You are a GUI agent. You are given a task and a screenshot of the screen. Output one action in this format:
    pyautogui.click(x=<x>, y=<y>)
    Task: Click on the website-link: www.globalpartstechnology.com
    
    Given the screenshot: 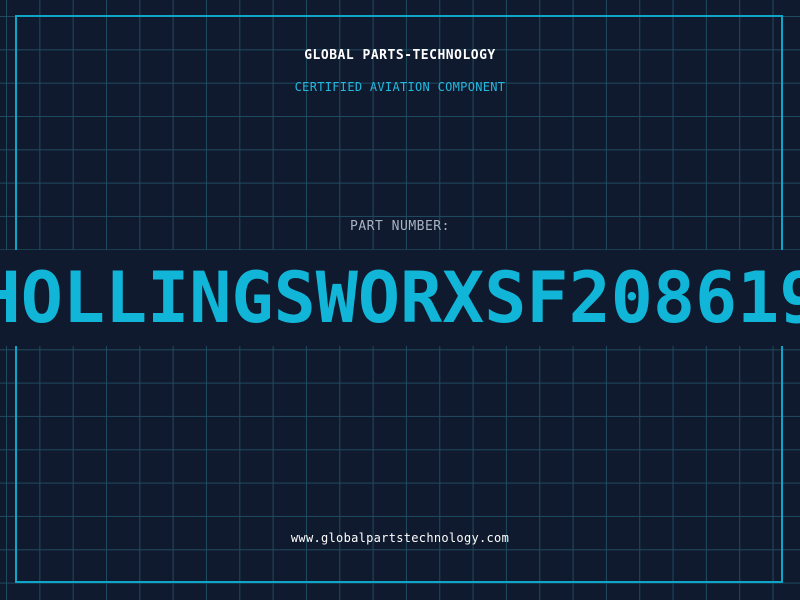 What is the action you would take?
    pyautogui.click(x=400, y=538)
    